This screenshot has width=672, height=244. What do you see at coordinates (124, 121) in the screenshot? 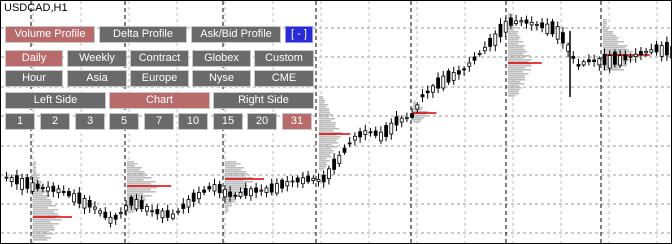
I see `count-5-button: 5` at bounding box center [124, 121].